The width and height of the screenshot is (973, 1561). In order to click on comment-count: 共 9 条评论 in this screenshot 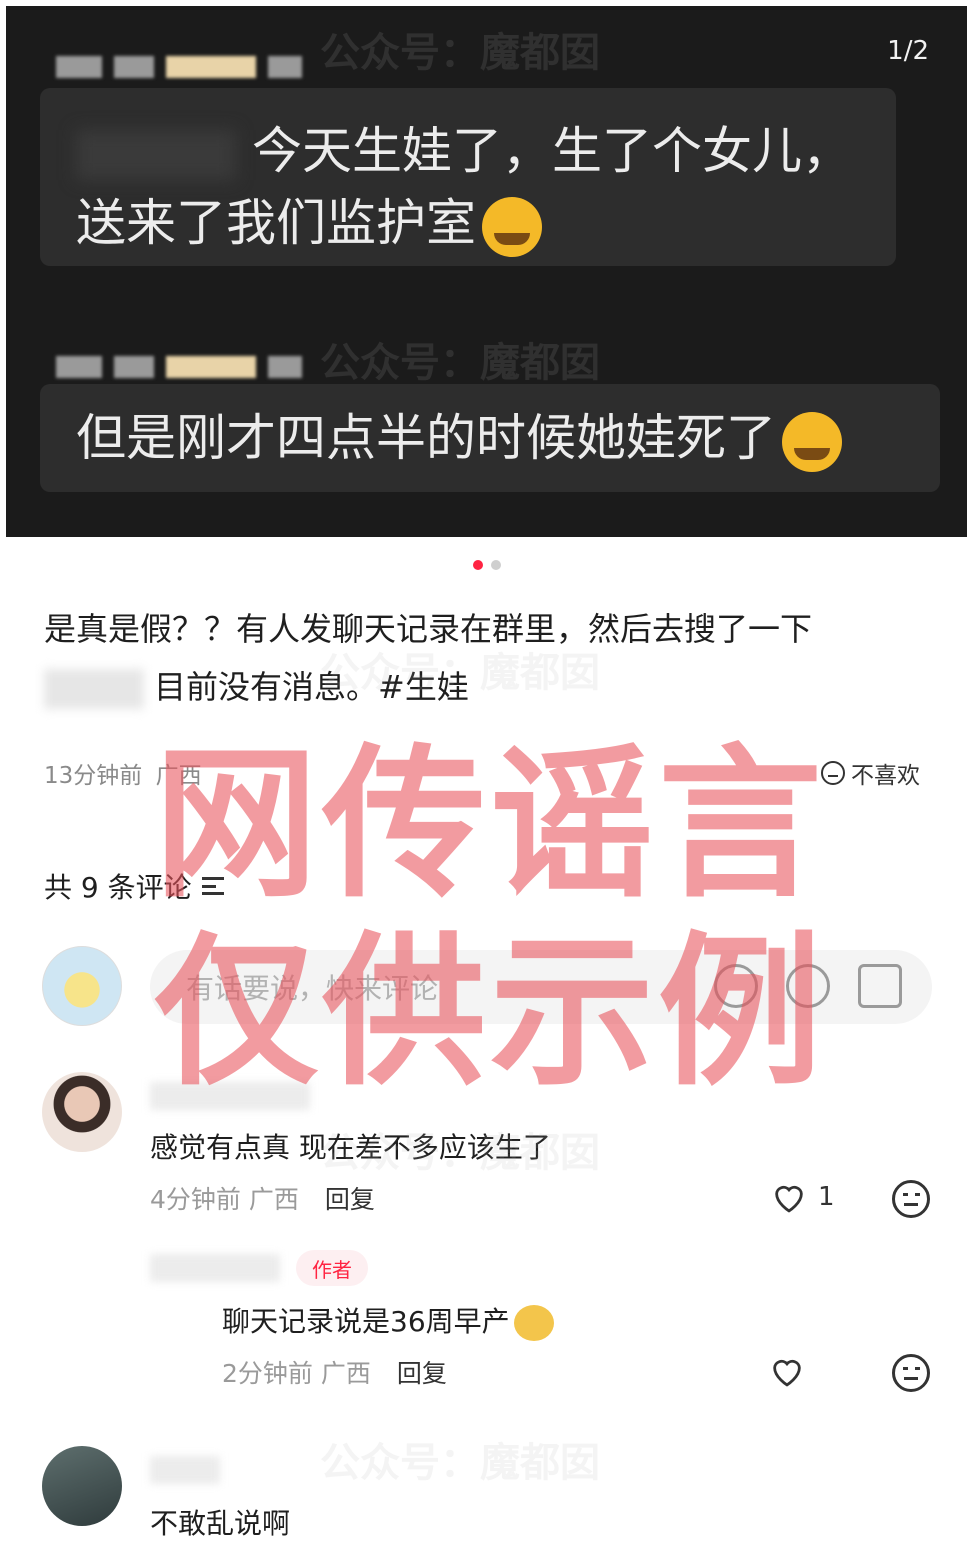, I will do `click(118, 887)`.